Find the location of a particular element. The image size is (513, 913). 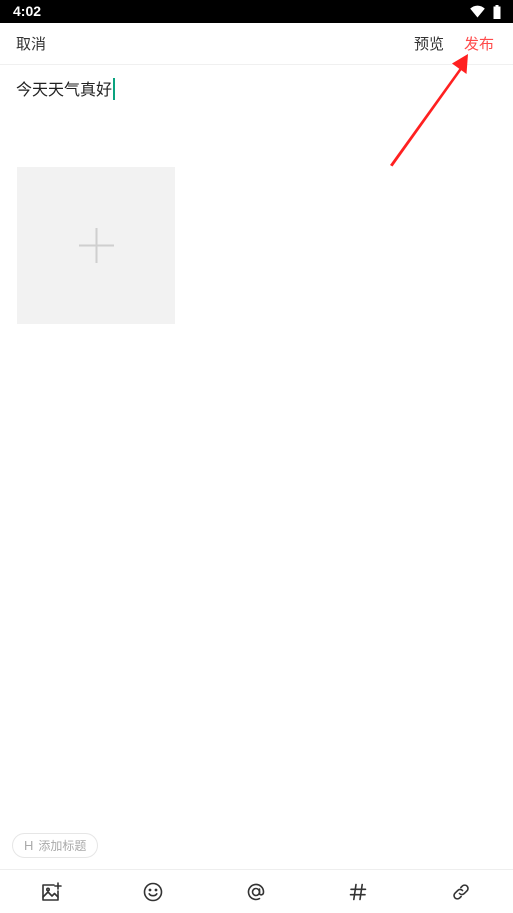

bottom-toolbar is located at coordinates (256, 891).